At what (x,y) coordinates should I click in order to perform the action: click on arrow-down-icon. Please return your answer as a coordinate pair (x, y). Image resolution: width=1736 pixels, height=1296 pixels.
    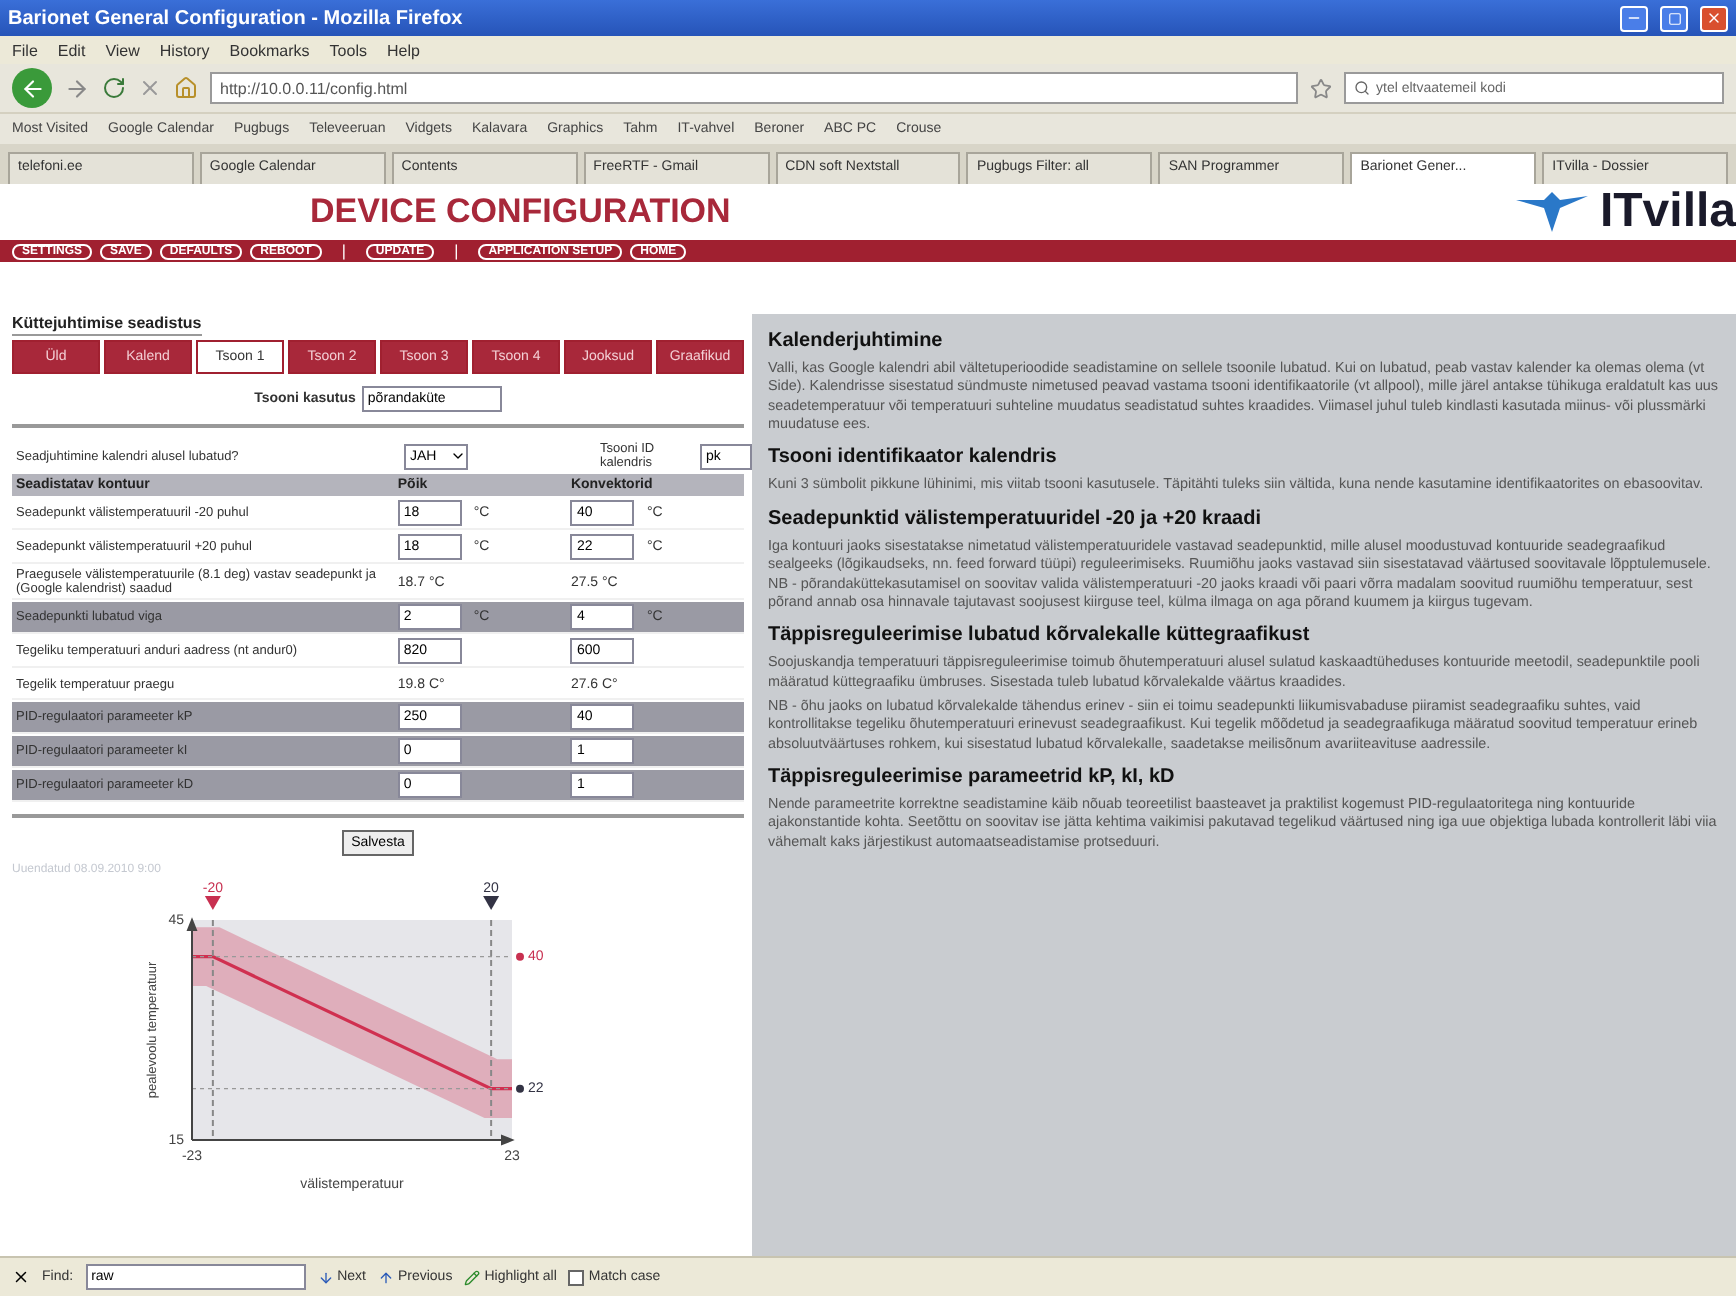
    Looking at the image, I should click on (325, 1277).